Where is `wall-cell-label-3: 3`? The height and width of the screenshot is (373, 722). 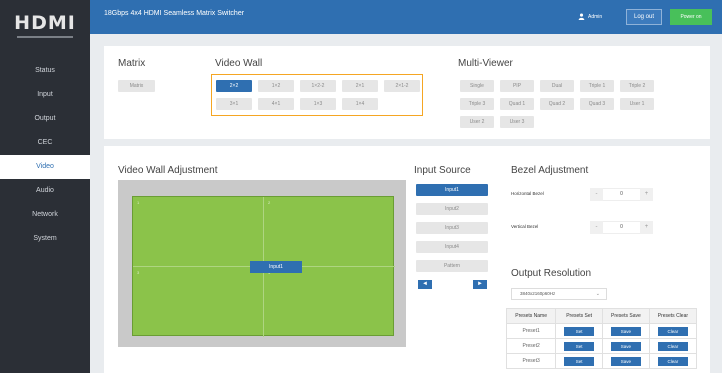
wall-cell-label-3: 3 is located at coordinates (138, 272).